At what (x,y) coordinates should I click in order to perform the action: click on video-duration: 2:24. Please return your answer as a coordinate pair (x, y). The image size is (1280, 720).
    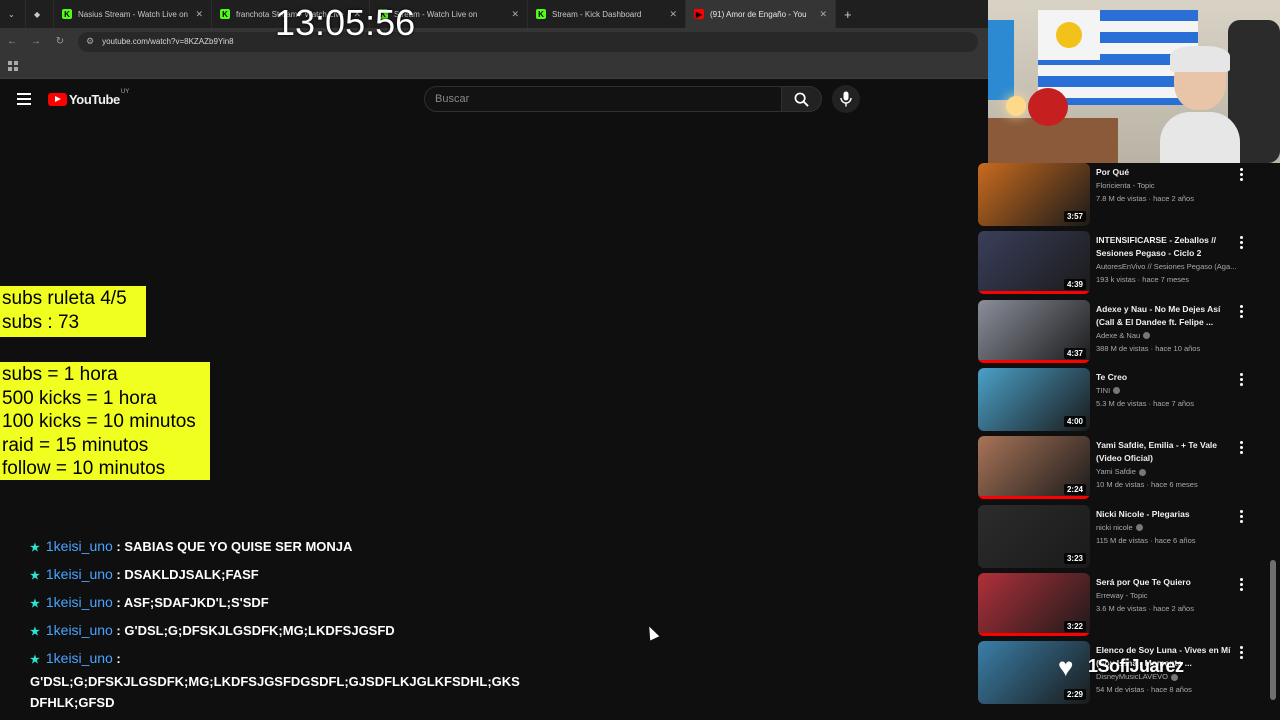
    Looking at the image, I should click on (1074, 490).